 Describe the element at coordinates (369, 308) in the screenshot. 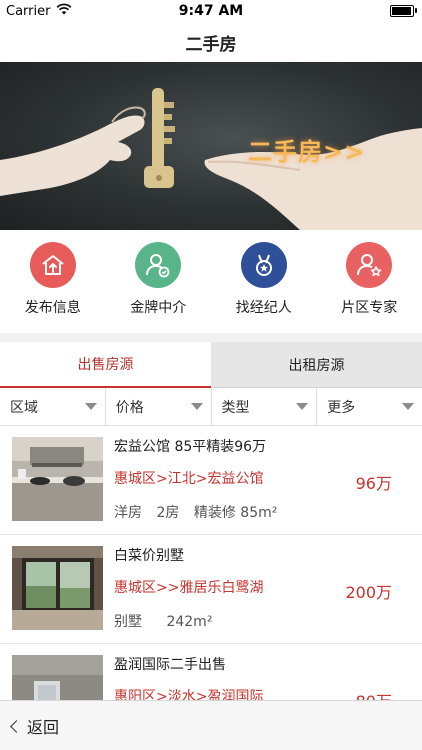

I see `quick-label: 片区专家` at that location.